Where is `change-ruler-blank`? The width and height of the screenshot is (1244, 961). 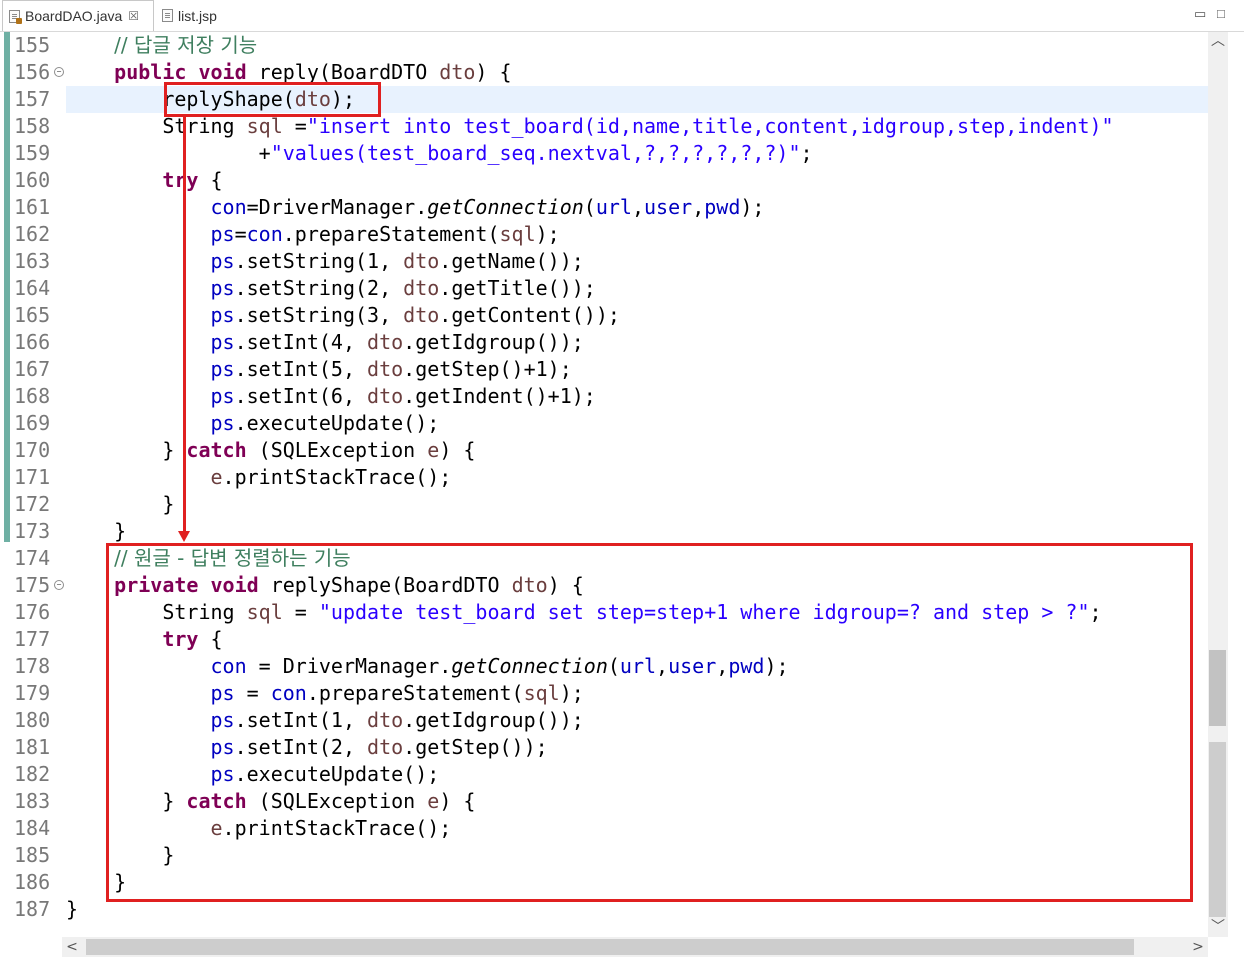
change-ruler-blank is located at coordinates (7, 739).